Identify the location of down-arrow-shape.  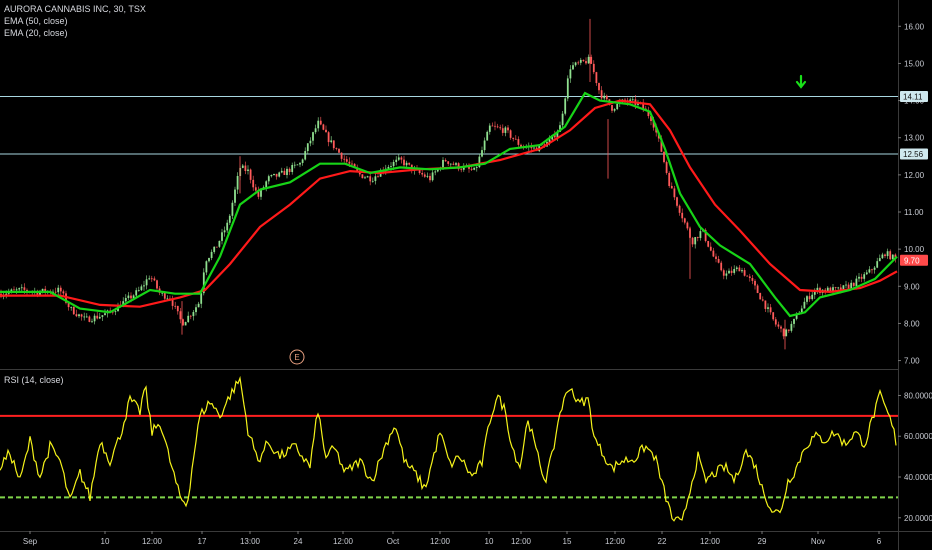
(801, 81).